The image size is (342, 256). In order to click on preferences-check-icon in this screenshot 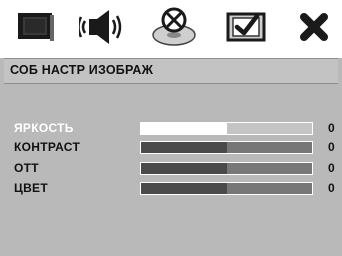, I will do `click(247, 29)`.